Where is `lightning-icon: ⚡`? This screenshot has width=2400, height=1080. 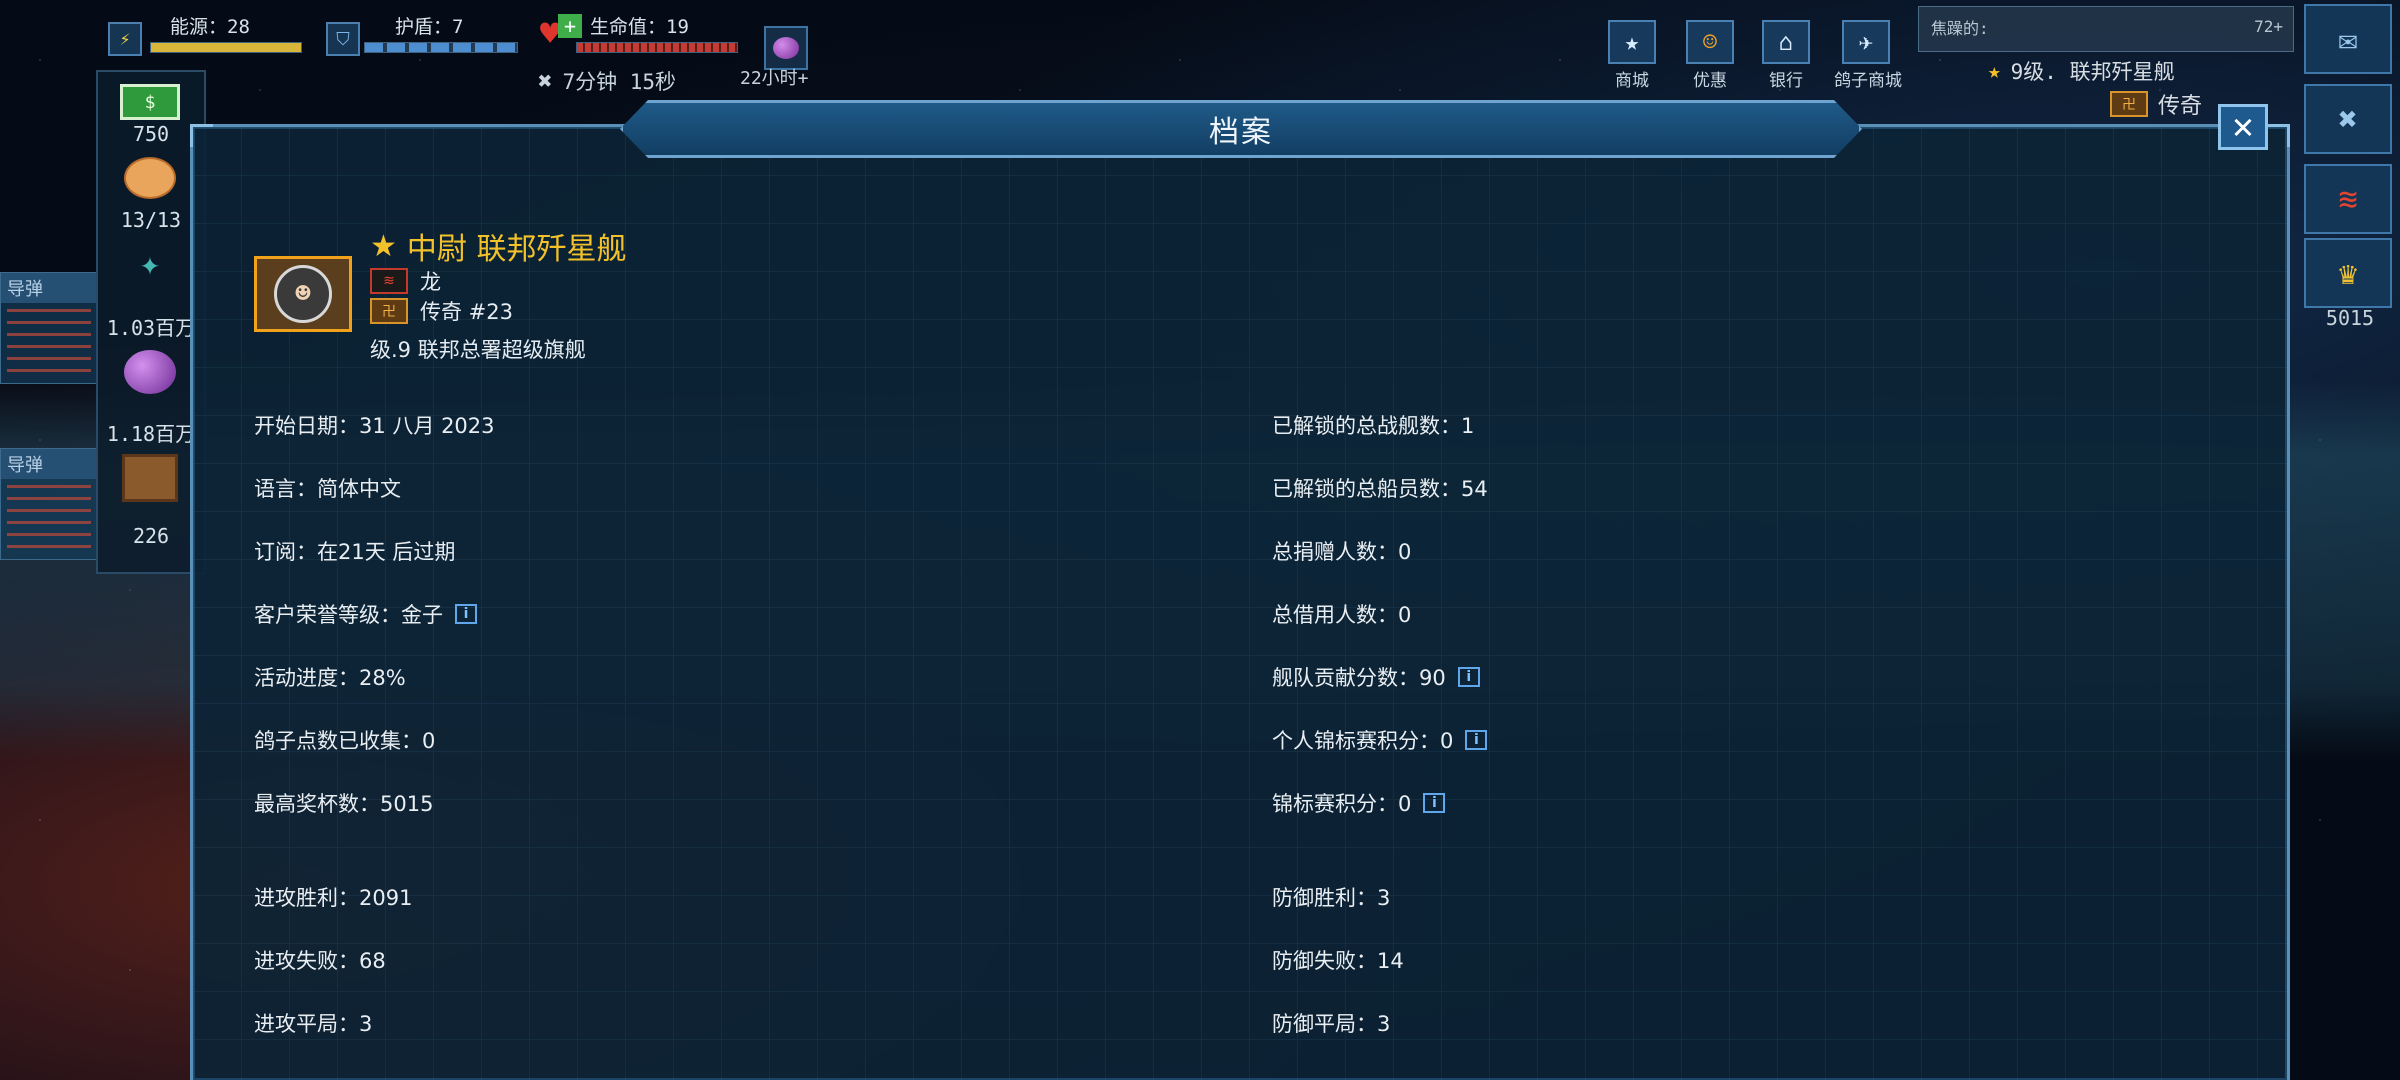 lightning-icon: ⚡ is located at coordinates (125, 39).